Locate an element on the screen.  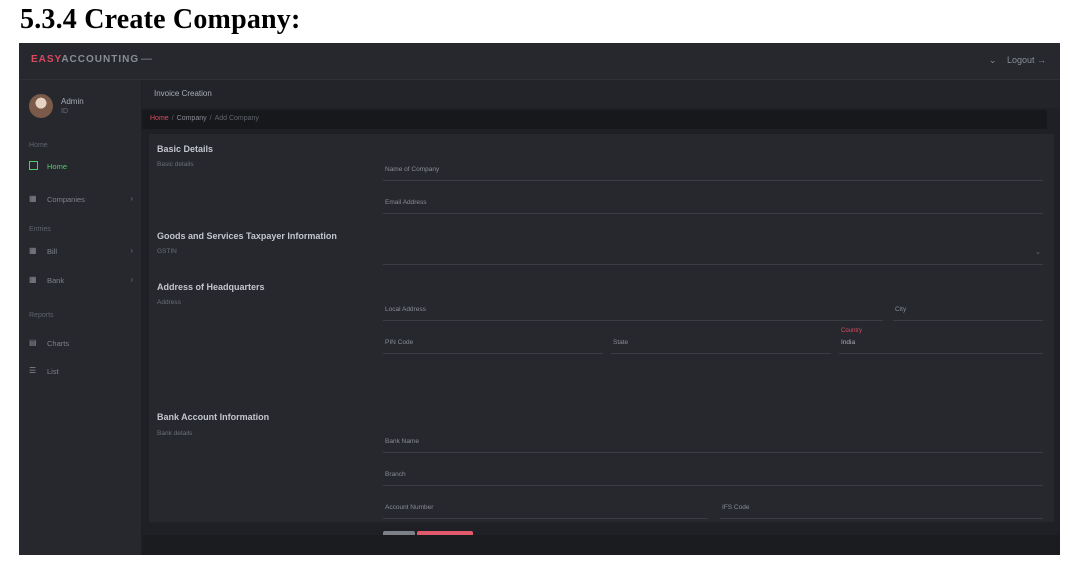
sidebar-item-bank: ▦ Bank › is located at coordinates (82, 281).